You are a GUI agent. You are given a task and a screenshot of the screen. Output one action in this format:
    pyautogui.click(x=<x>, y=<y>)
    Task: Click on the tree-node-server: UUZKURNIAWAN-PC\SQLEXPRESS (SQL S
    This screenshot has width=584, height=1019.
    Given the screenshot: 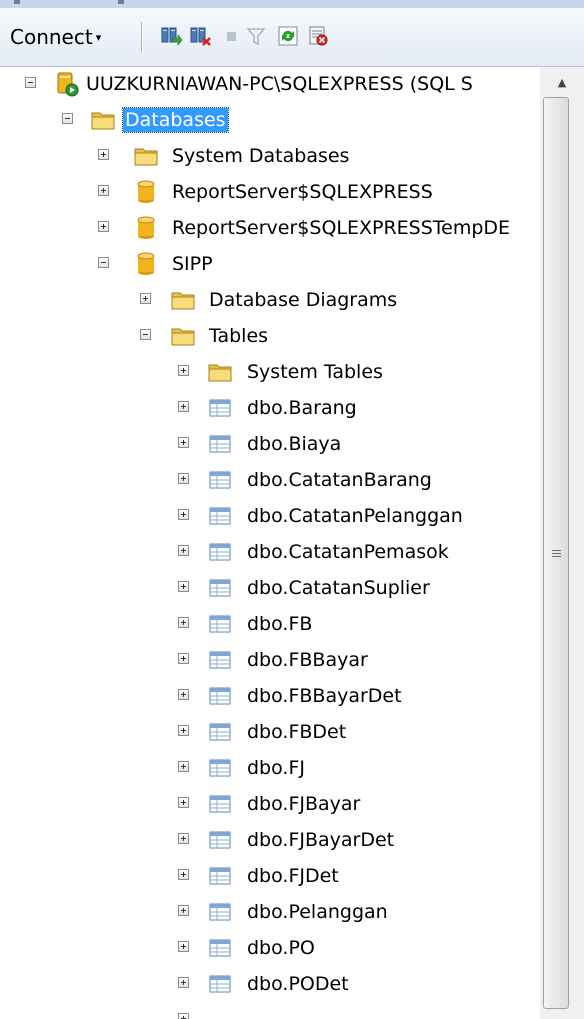 What is the action you would take?
    pyautogui.click(x=270, y=85)
    